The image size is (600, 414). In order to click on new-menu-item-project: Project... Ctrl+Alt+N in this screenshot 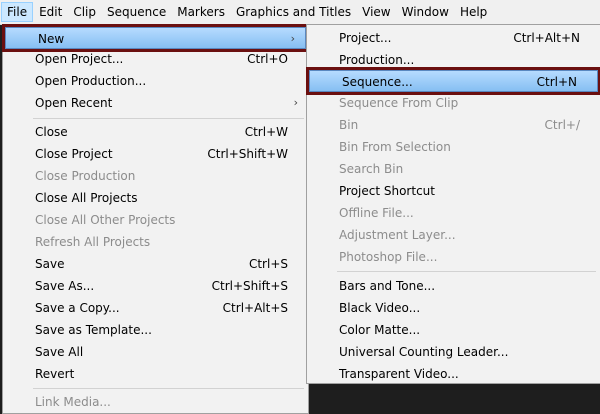, I will do `click(453, 38)`.